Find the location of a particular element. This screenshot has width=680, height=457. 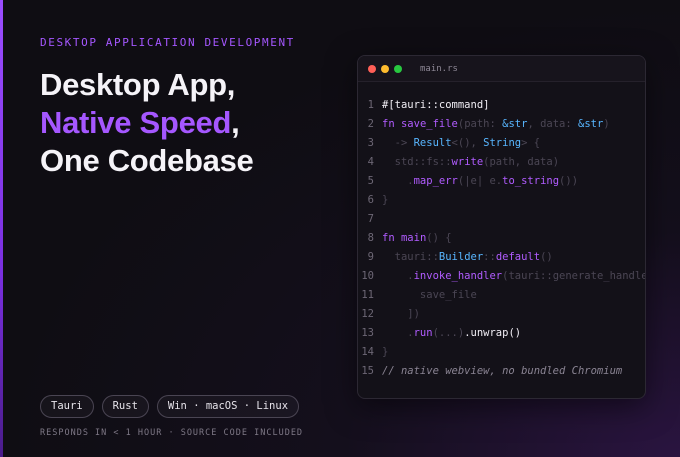

line-number: 7 is located at coordinates (370, 219).